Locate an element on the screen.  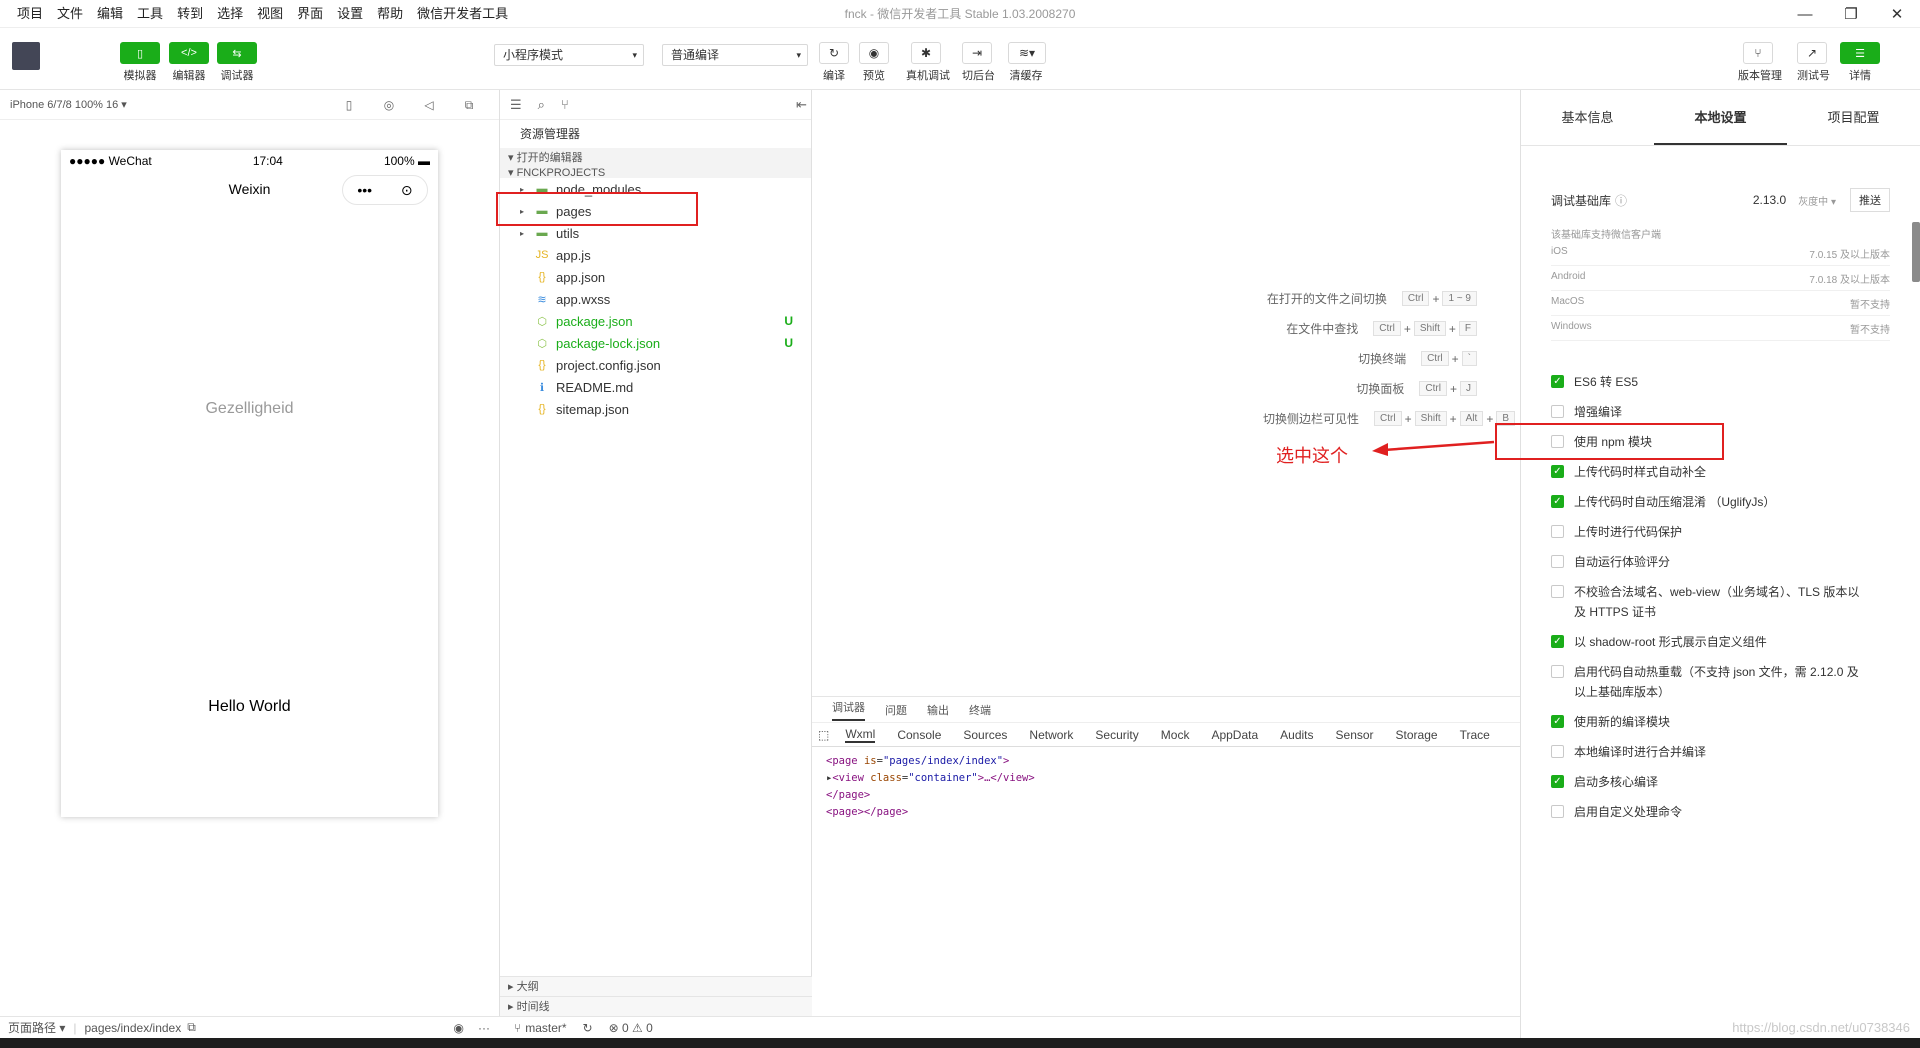
device-select: iPhone 6/7/8 100% 16 ▾ is located at coordinates (68, 104).